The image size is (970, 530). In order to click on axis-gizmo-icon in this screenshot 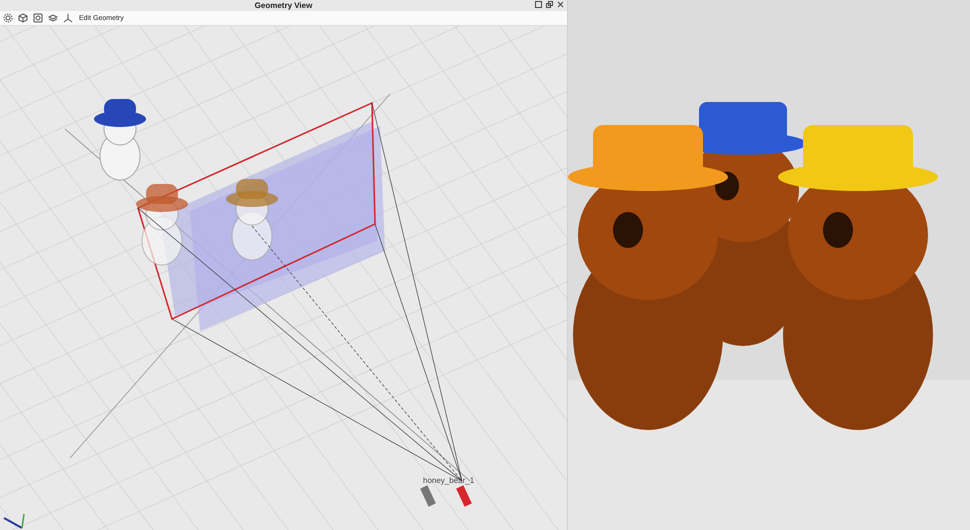, I will do `click(14, 521)`.